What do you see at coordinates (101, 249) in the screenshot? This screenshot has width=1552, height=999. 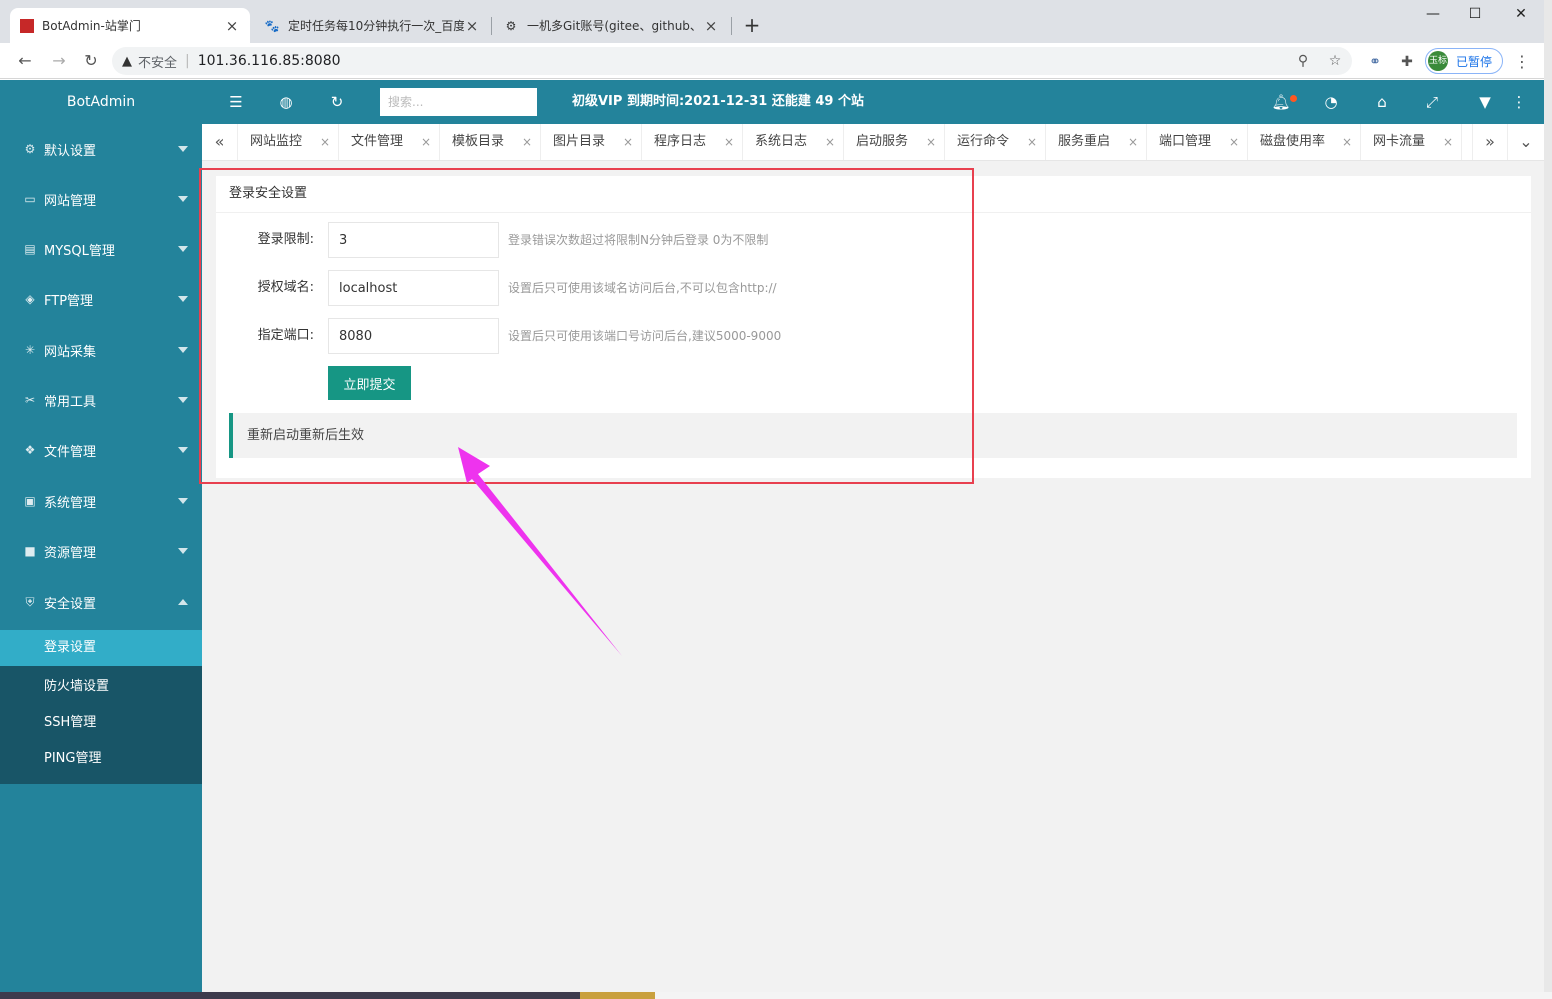 I see `sidebar-item-mysql: ▤ MYSQL管理` at bounding box center [101, 249].